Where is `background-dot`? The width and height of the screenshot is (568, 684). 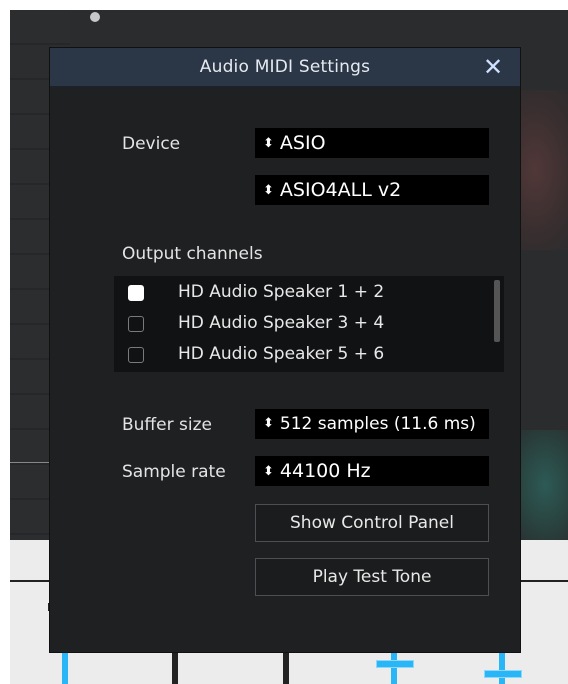
background-dot is located at coordinates (95, 17).